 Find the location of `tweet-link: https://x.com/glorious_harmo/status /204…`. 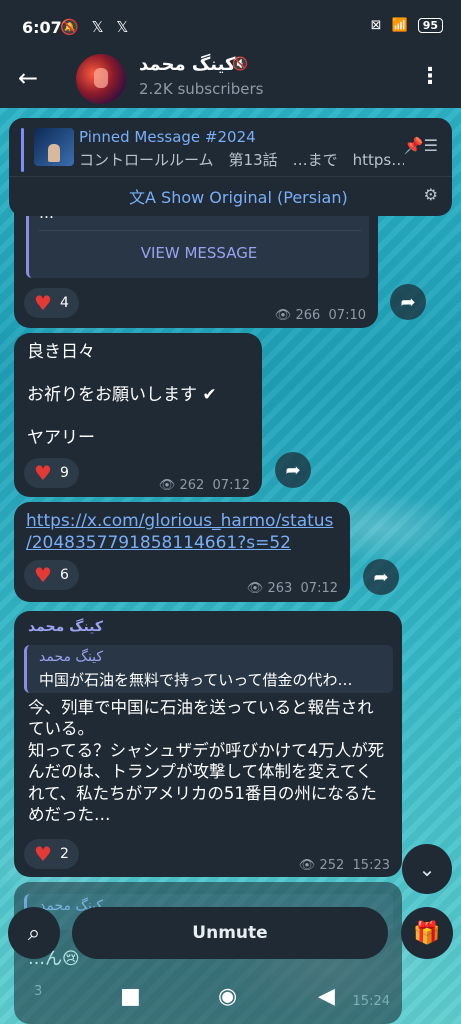

tweet-link: https://x.com/glorious_harmo/status /204… is located at coordinates (179, 532).